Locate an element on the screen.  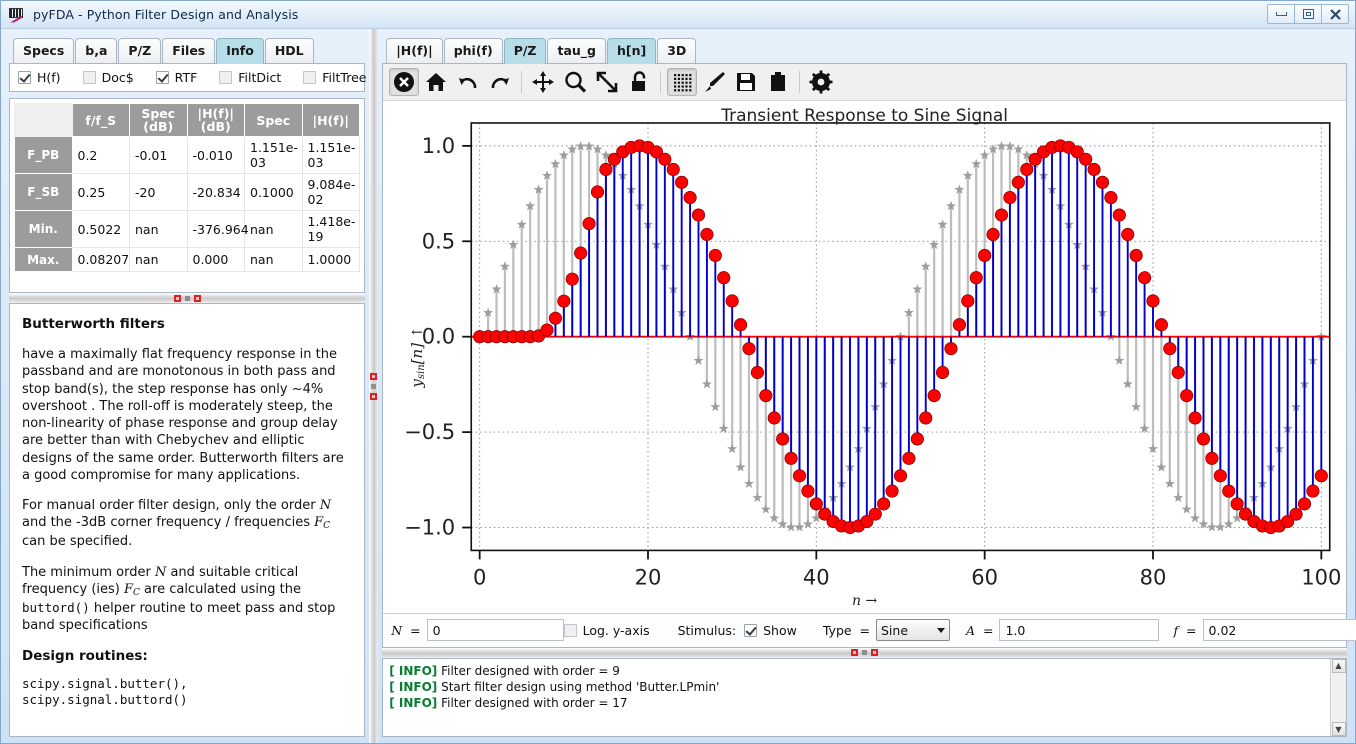
stimulus-show-checkbox: Show is located at coordinates (770, 630).